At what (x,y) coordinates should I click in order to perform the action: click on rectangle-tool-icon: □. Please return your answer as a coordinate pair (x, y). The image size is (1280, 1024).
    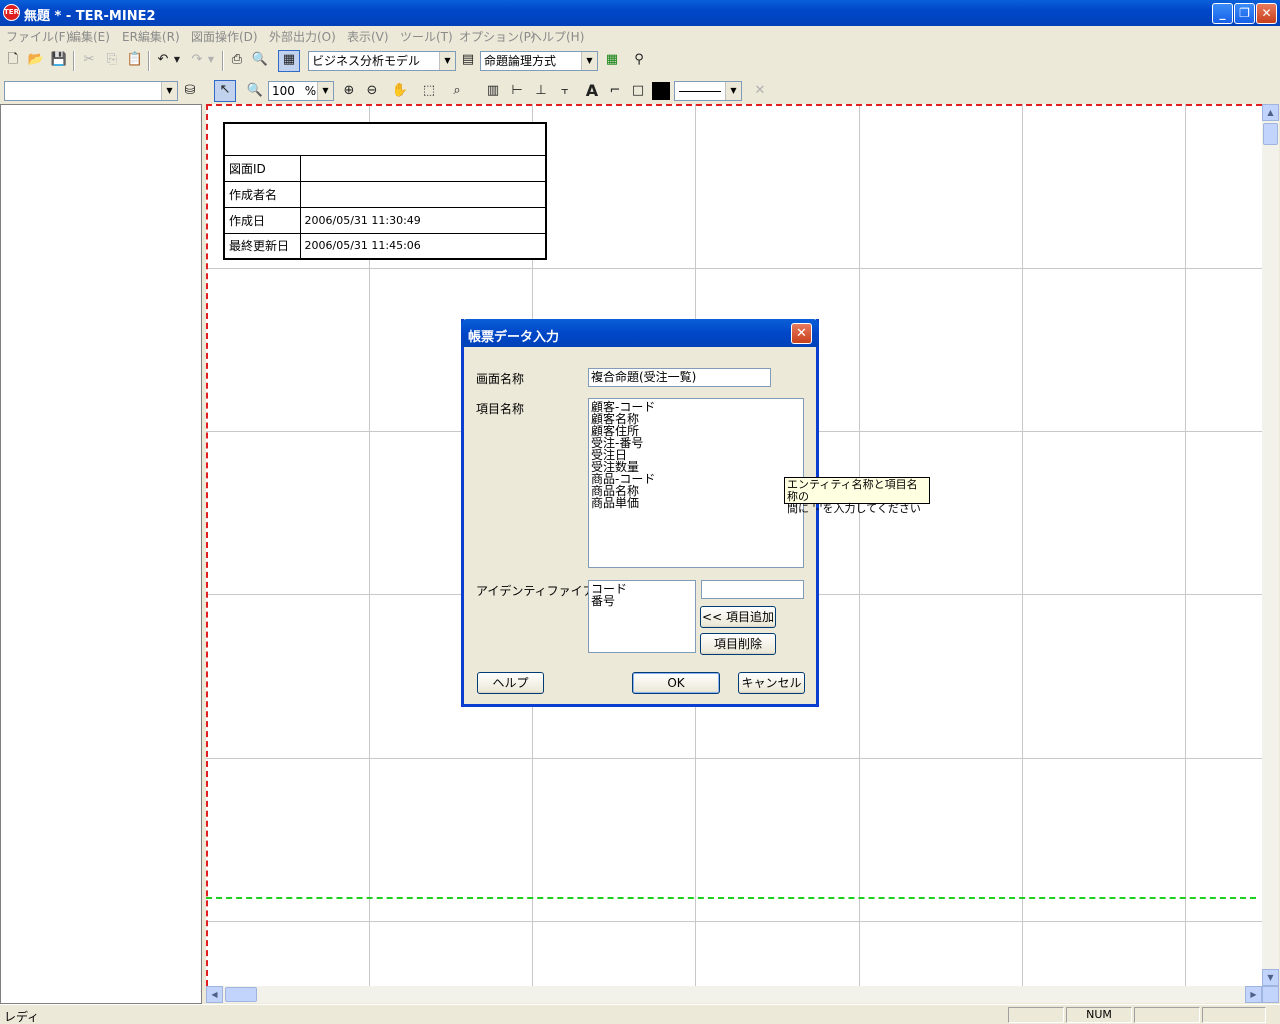
    Looking at the image, I should click on (638, 91).